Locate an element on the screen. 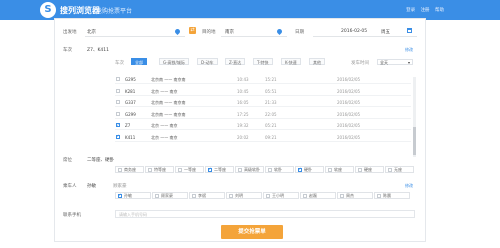 The image size is (500, 248). seat-option: 商务座 is located at coordinates (129, 169).